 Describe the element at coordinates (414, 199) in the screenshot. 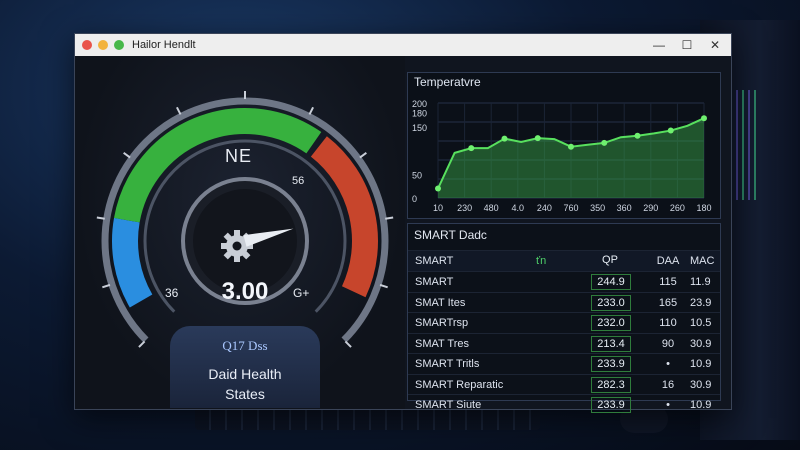

I see `y-tick-label: 0` at that location.